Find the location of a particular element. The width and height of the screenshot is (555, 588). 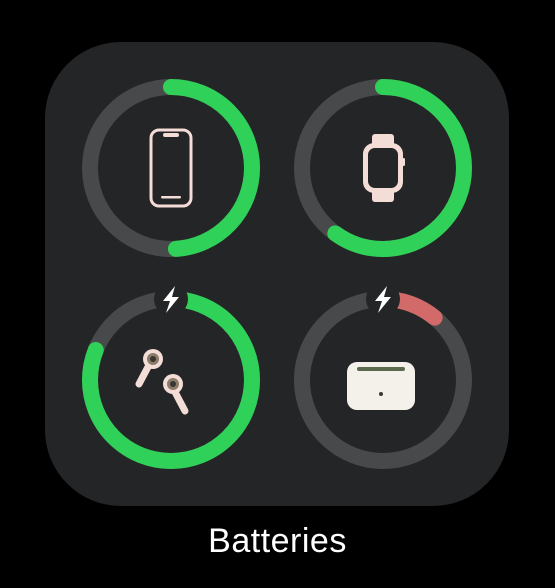

battery-ring-apple-watch is located at coordinates (383, 168).